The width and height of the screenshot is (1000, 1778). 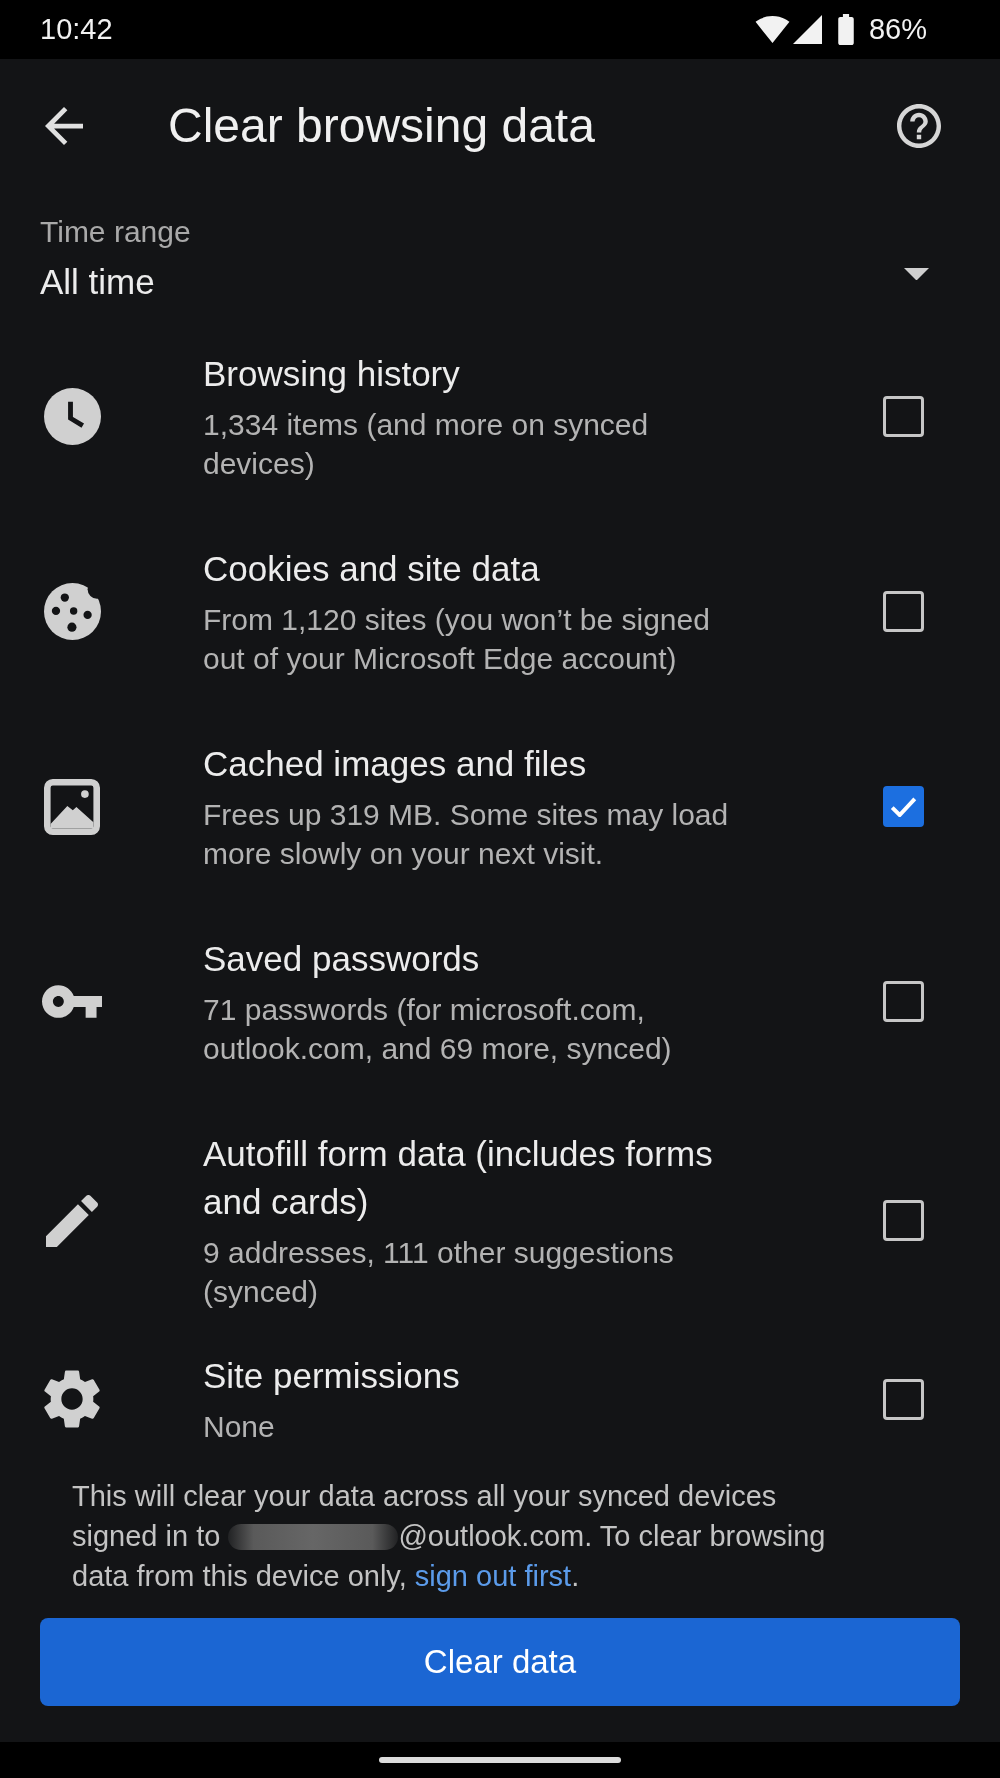 What do you see at coordinates (807, 29) in the screenshot?
I see `signal-icon` at bounding box center [807, 29].